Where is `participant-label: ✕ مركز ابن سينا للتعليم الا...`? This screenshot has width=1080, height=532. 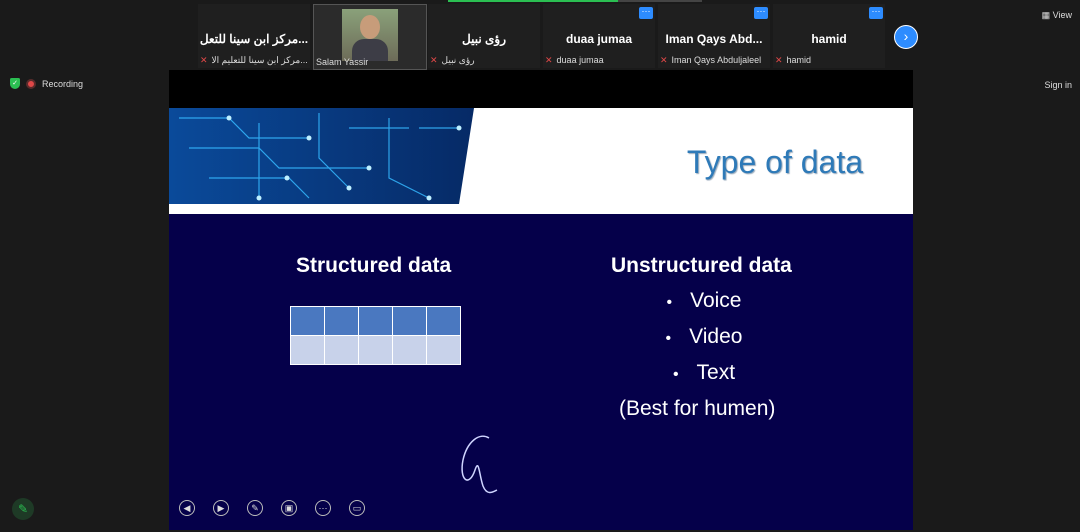
participant-label: ✕ مركز ابن سينا للتعليم الا... is located at coordinates (254, 60).